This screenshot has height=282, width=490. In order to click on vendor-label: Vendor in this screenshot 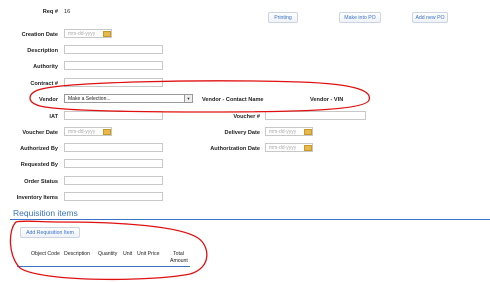, I will do `click(48, 100)`.